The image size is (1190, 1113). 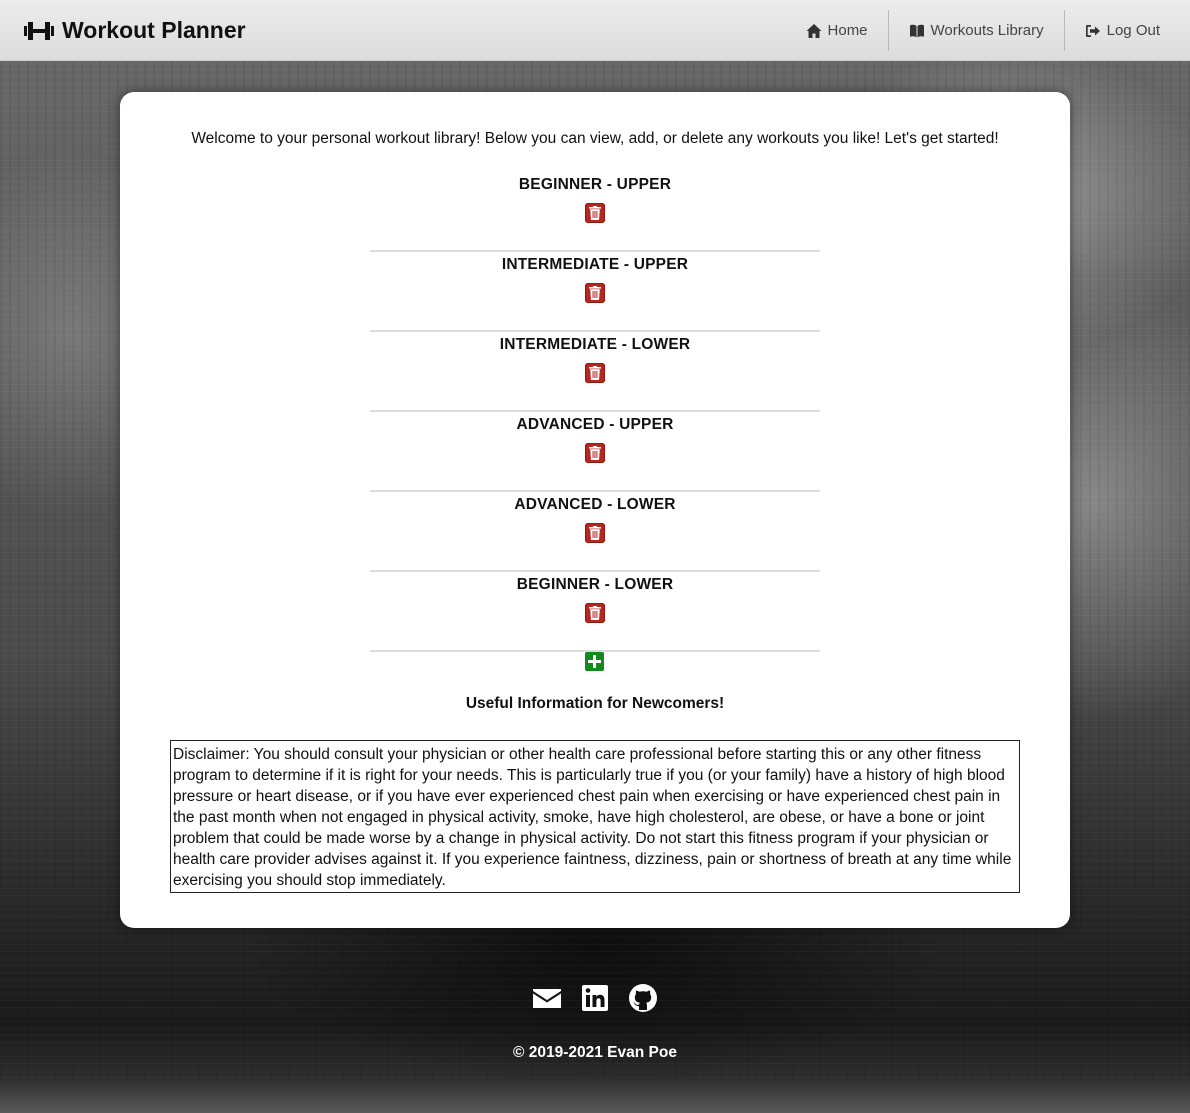 What do you see at coordinates (595, 1052) in the screenshot?
I see `copyright: © 2019-2021 Evan Poe` at bounding box center [595, 1052].